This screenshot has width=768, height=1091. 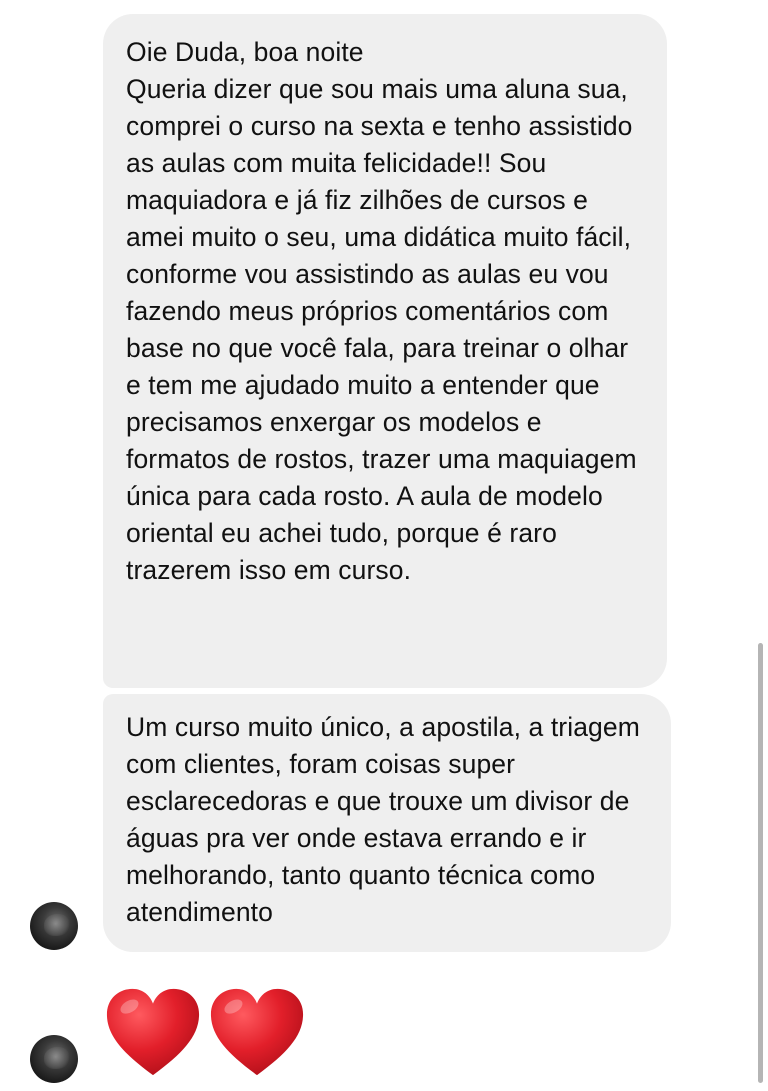 I want to click on scrollbar, so click(x=760, y=863).